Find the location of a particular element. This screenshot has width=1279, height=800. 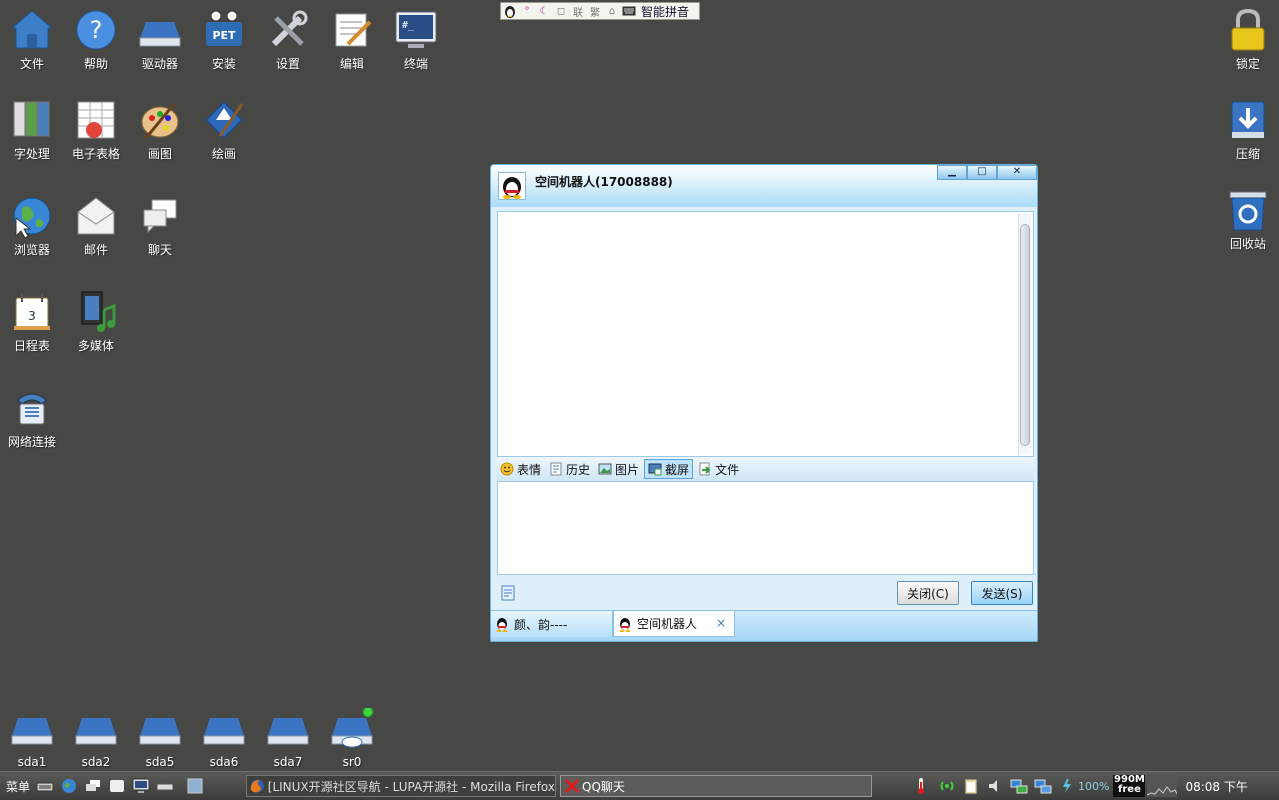

network-connections-icon is located at coordinates (1043, 786).